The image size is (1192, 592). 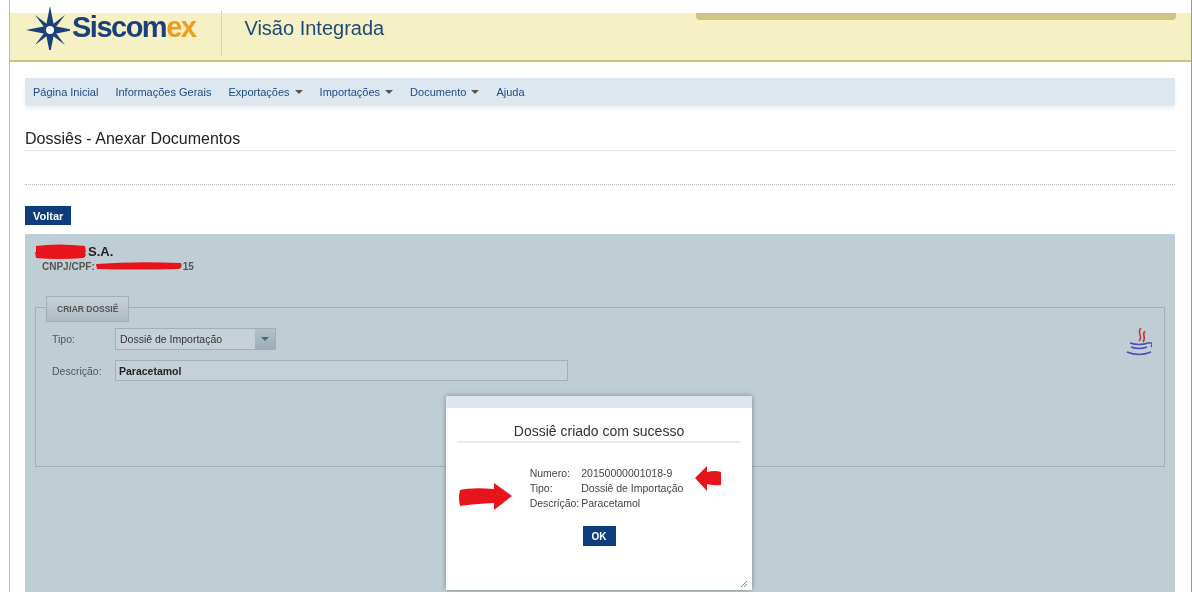 I want to click on info-value: 20150000001018-9, so click(x=627, y=473).